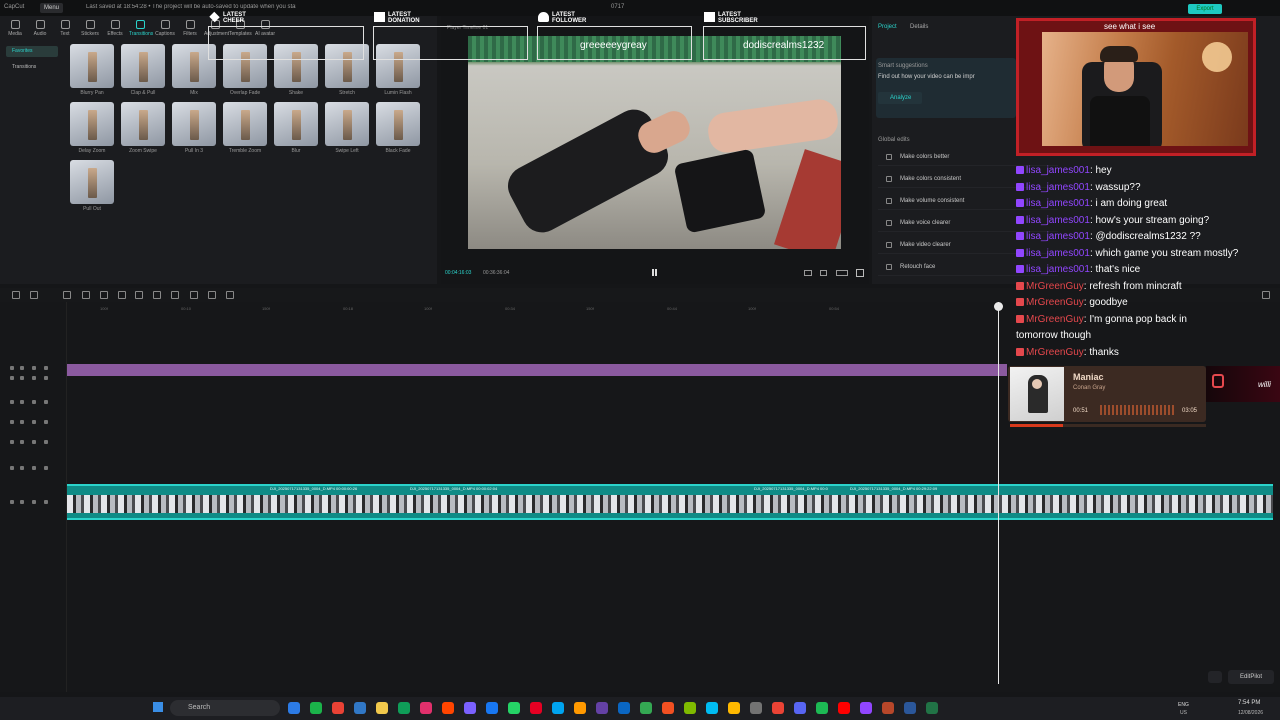 Image resolution: width=1280 pixels, height=720 pixels. Describe the element at coordinates (1183, 705) in the screenshot. I see `language-indicator: ENG` at that location.